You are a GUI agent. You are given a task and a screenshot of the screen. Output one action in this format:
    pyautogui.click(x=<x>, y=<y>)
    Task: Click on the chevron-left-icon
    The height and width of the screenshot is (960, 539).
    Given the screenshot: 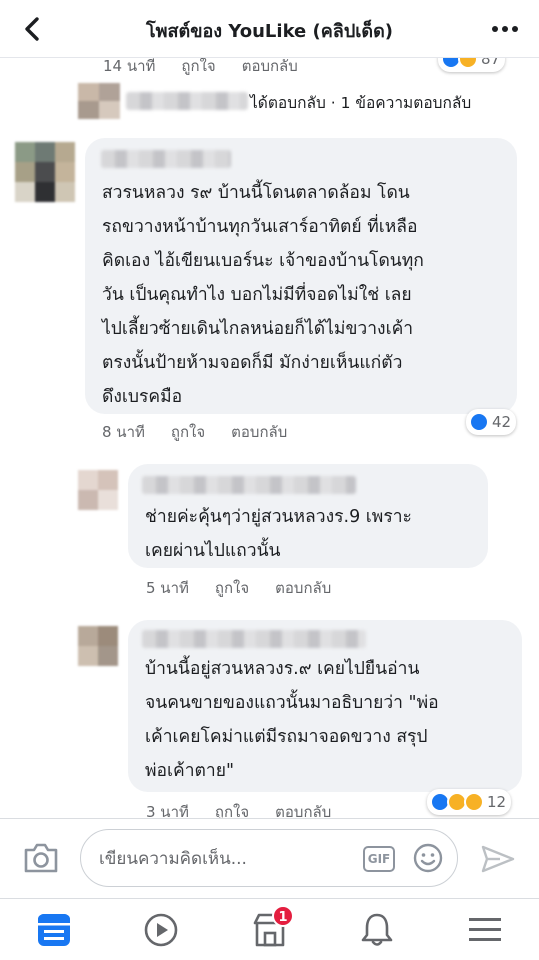 What is the action you would take?
    pyautogui.click(x=32, y=29)
    